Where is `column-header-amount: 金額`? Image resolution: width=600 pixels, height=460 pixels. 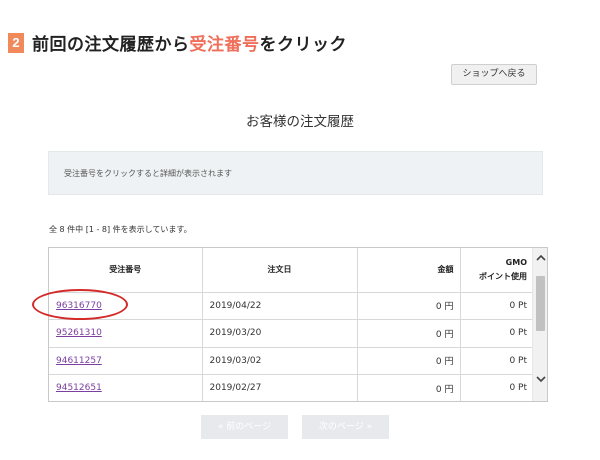
column-header-amount: 金額 is located at coordinates (409, 270).